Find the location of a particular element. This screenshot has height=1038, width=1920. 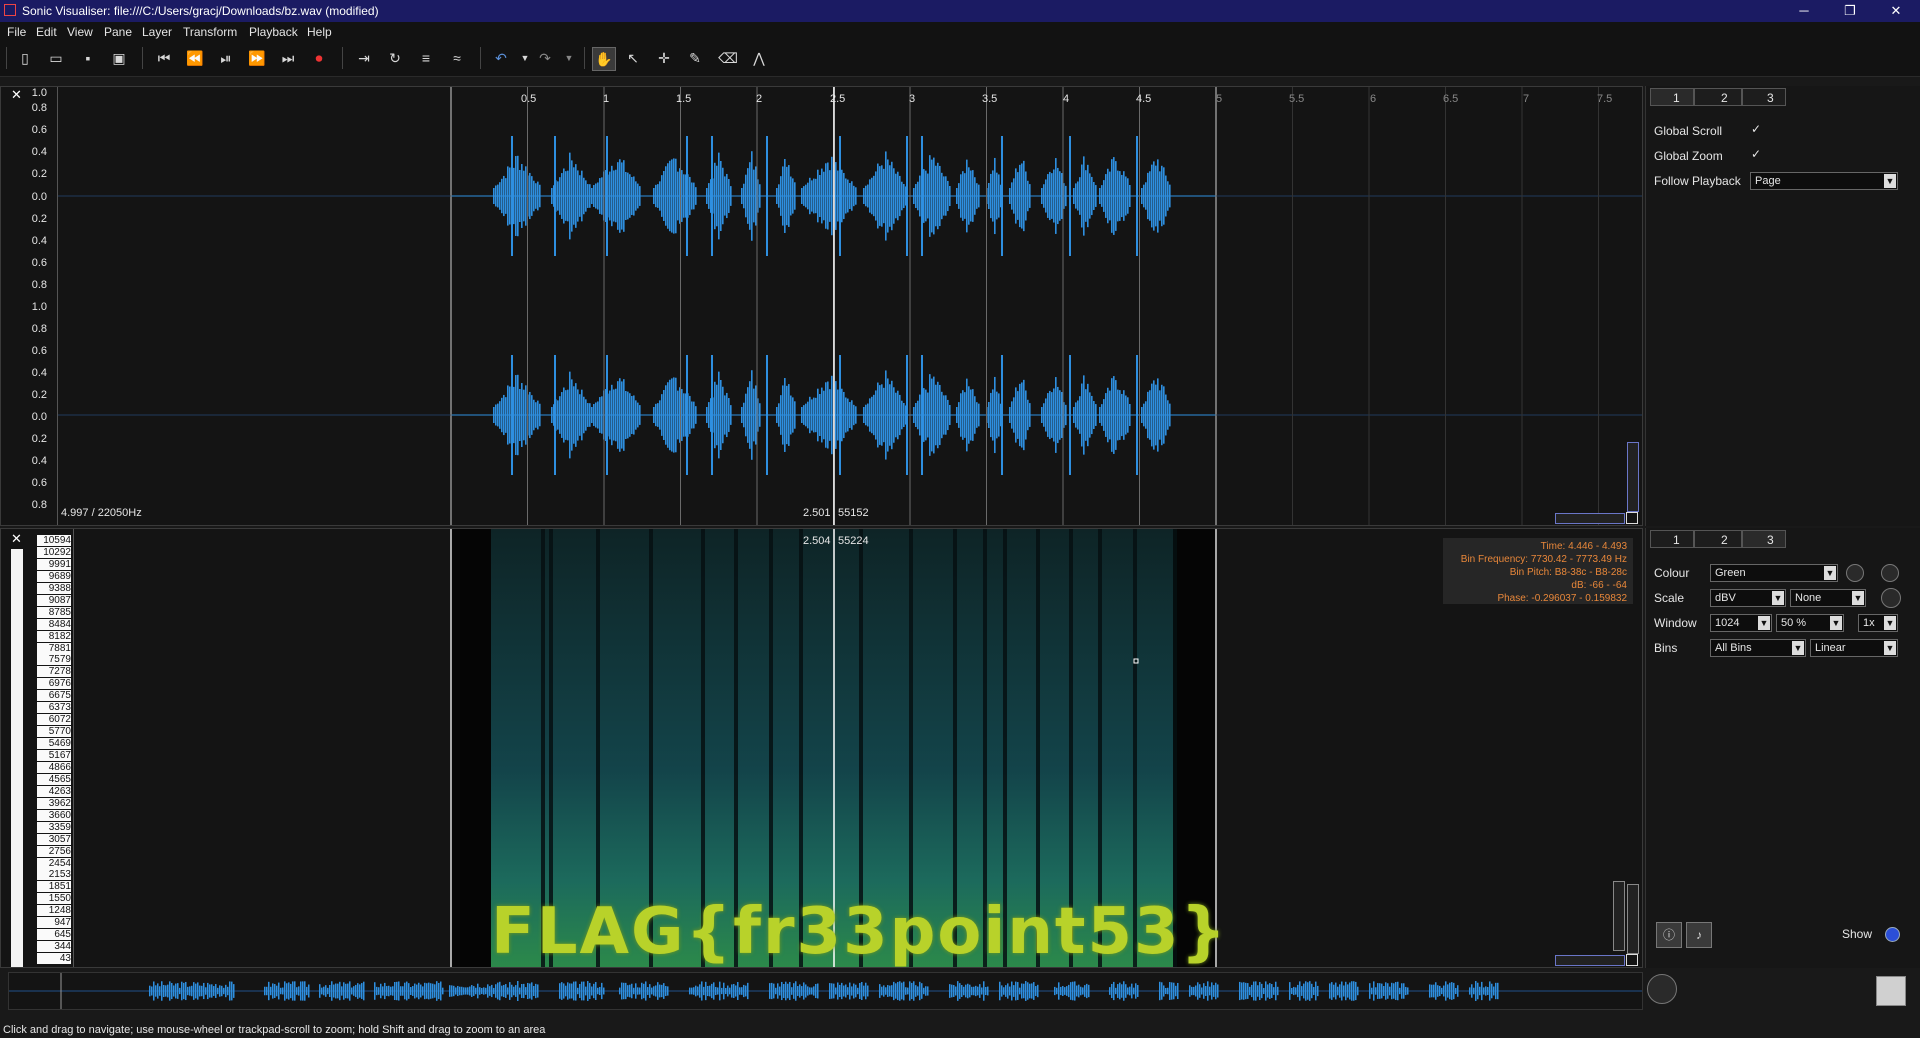

menu-pane: Pane is located at coordinates (118, 32).